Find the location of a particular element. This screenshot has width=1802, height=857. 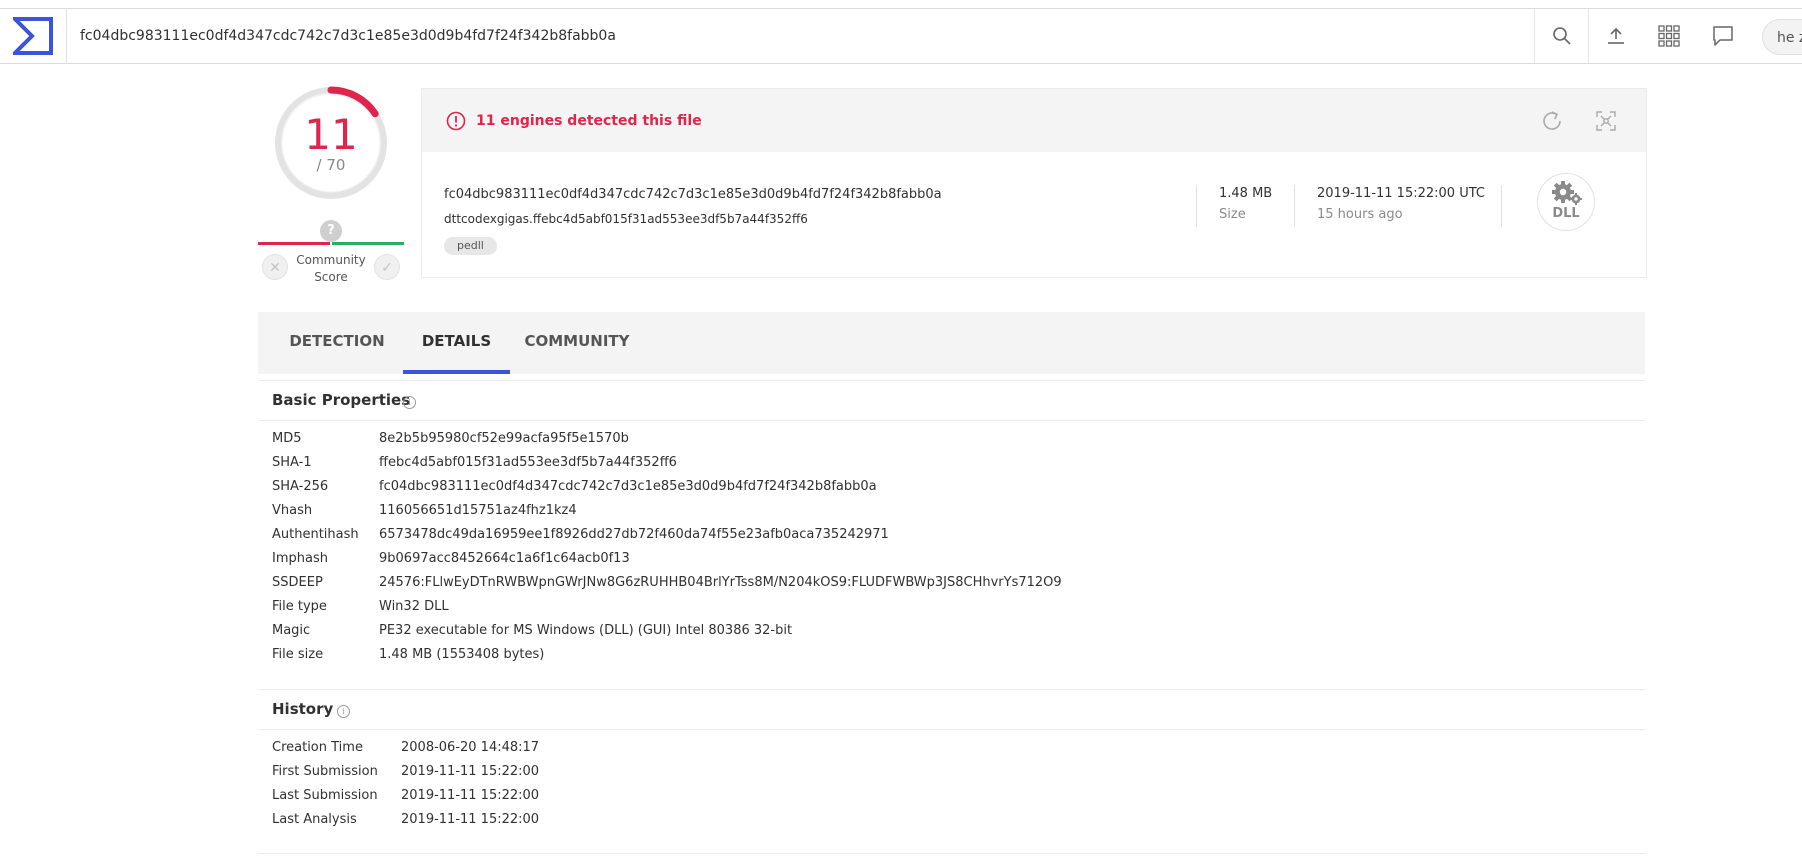

detections-count: 11 is located at coordinates (331, 134).